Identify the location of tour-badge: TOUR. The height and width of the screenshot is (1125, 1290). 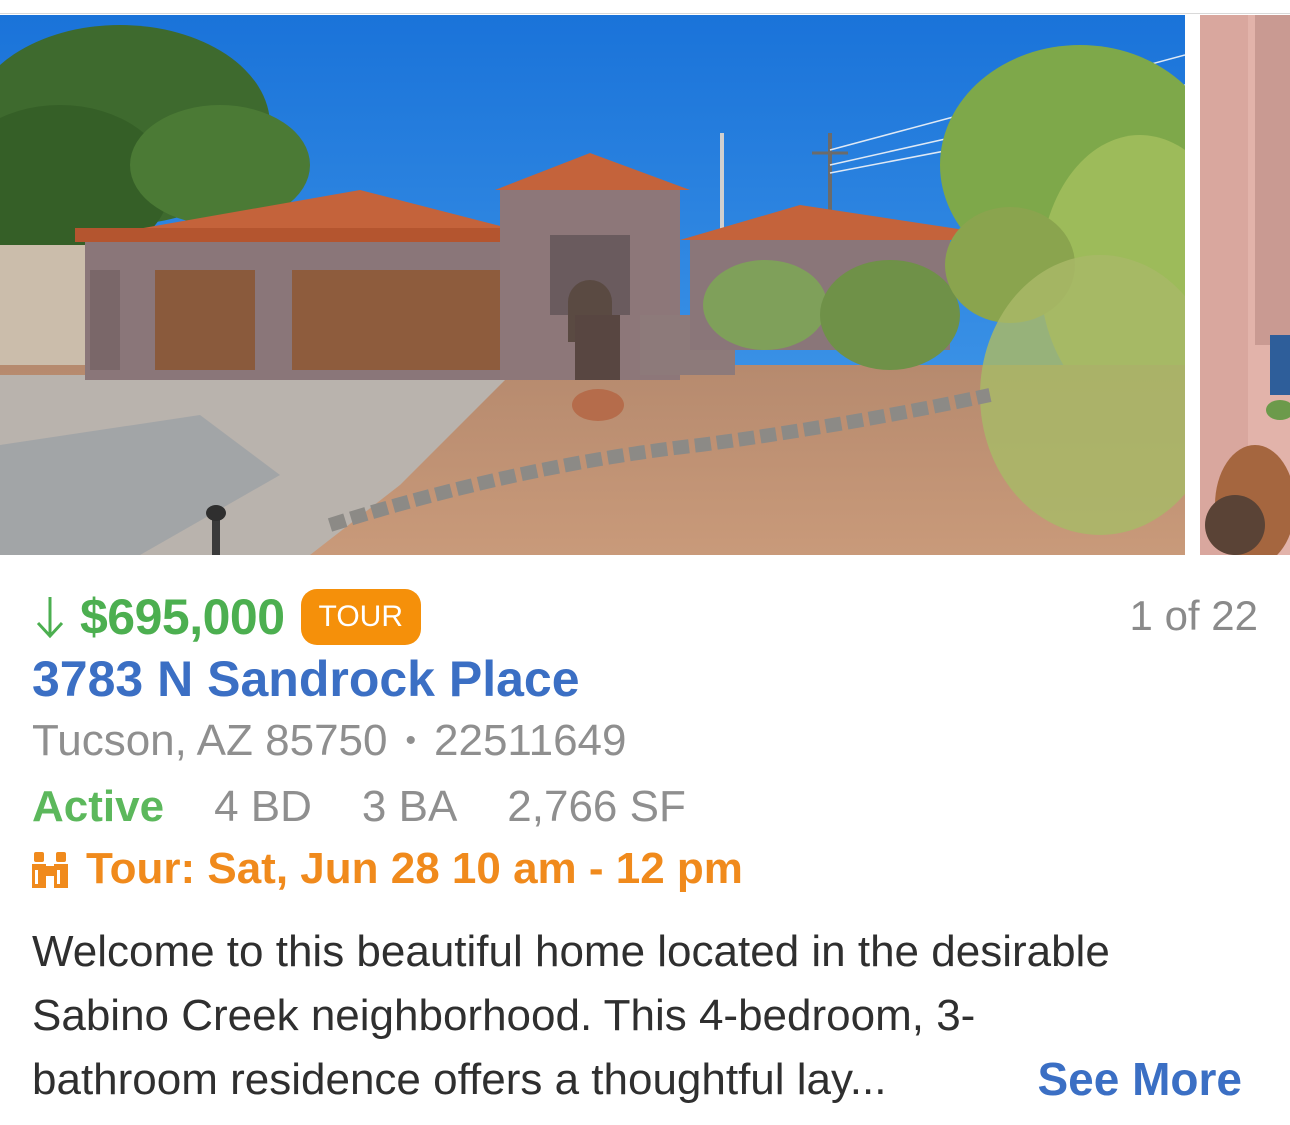
(360, 617).